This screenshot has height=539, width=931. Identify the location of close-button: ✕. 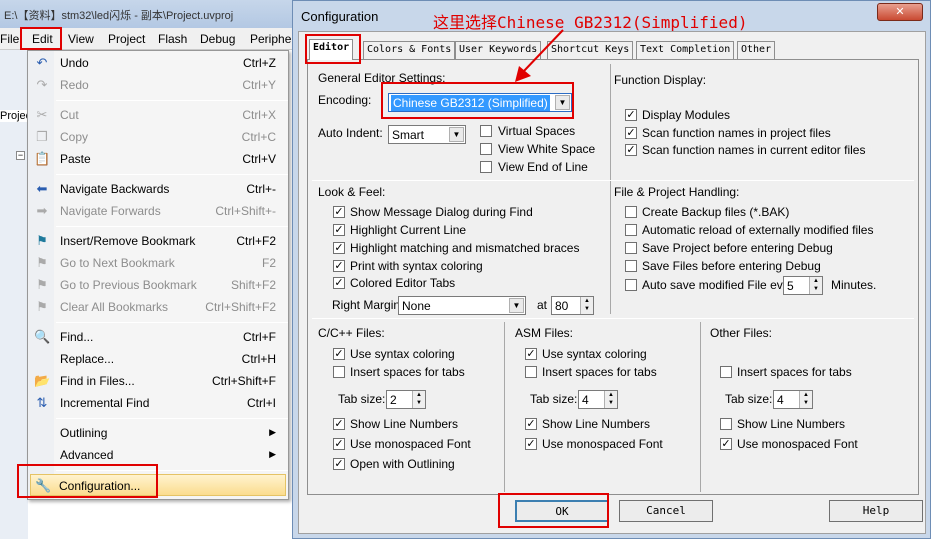
(900, 12).